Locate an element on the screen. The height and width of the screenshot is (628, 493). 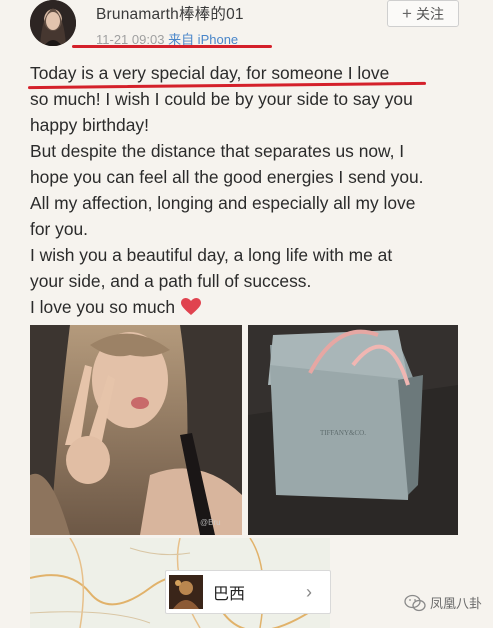
photo-gift-bag: TIFFANY&CO. is located at coordinates (353, 430).